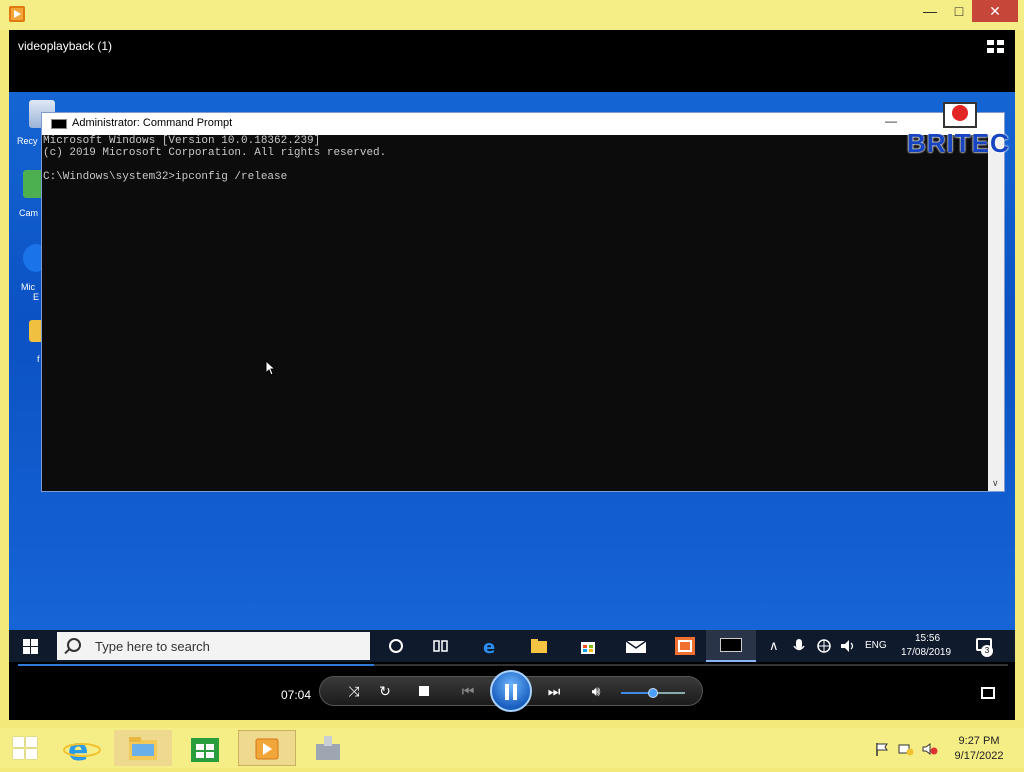 This screenshot has height=772, width=1024. Describe the element at coordinates (801, 646) in the screenshot. I see `microphone-icon` at that location.